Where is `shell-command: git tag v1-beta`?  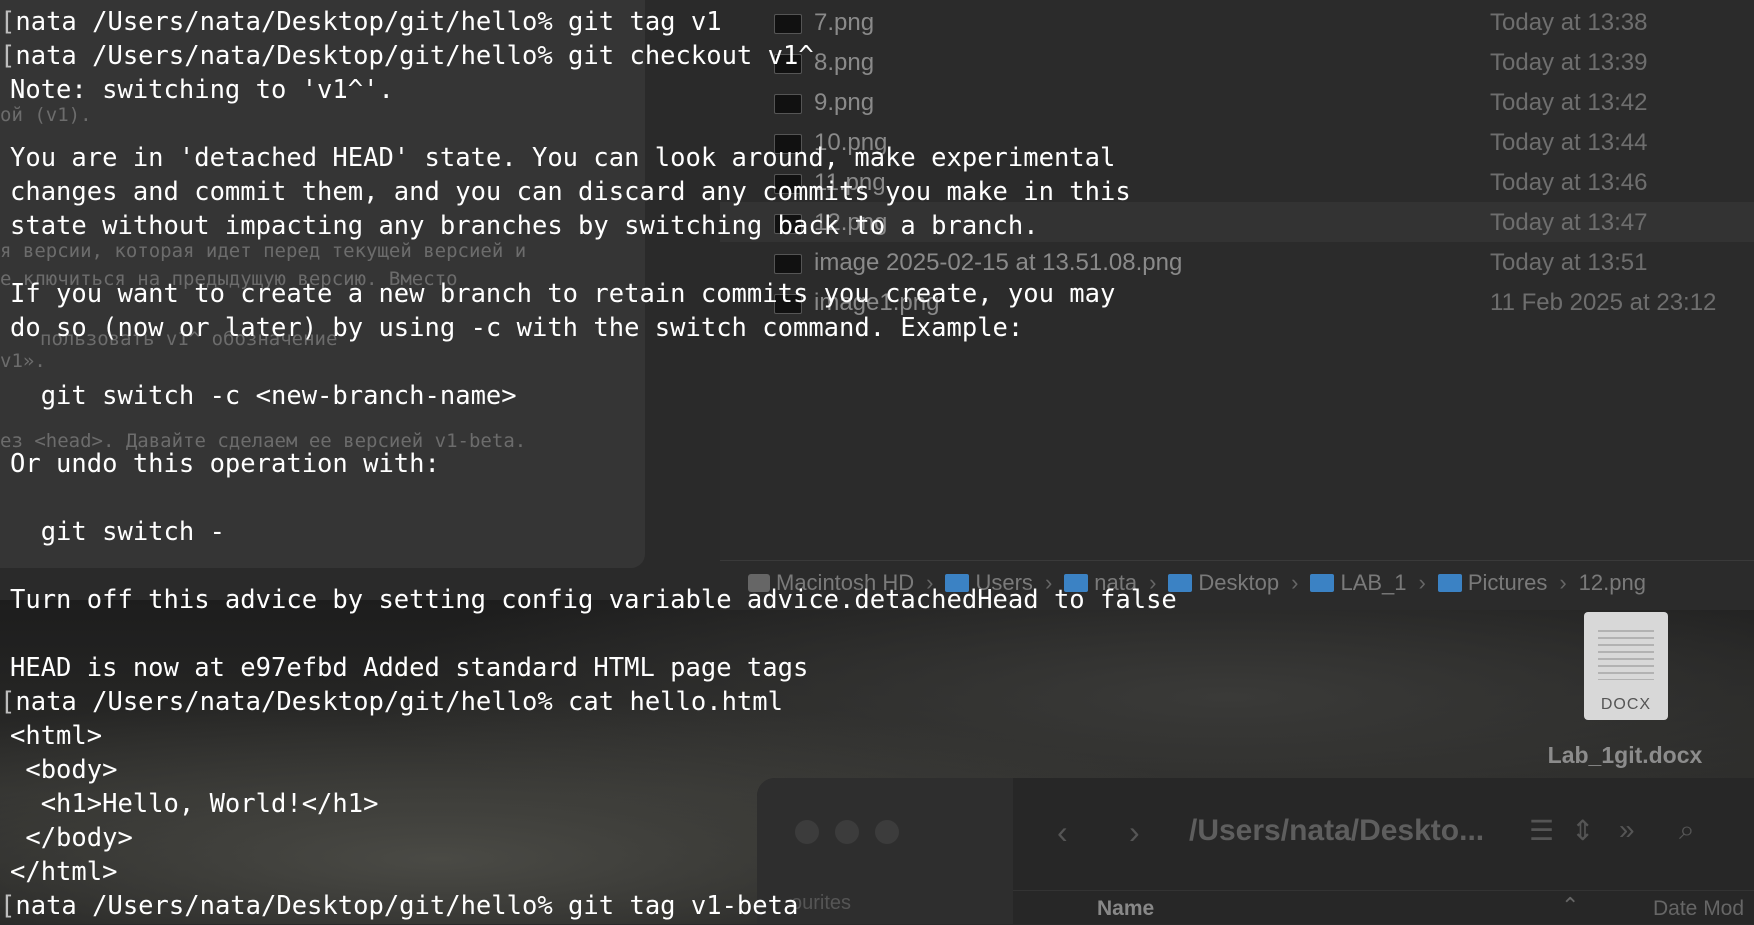
shell-command: git tag v1-beta is located at coordinates (675, 906).